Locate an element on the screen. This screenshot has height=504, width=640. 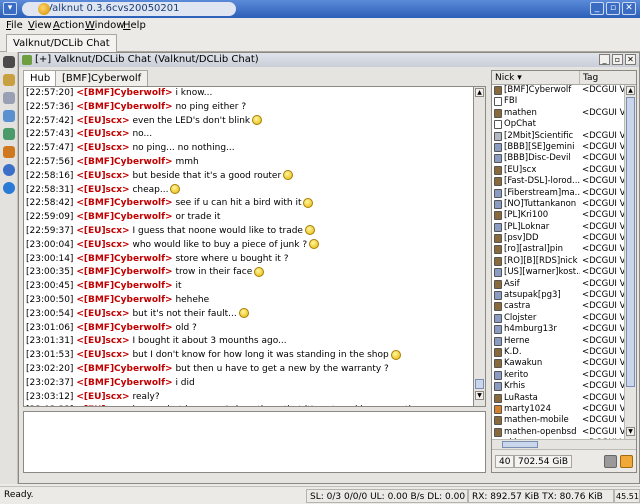
lock-icon is located at coordinates (610, 461).